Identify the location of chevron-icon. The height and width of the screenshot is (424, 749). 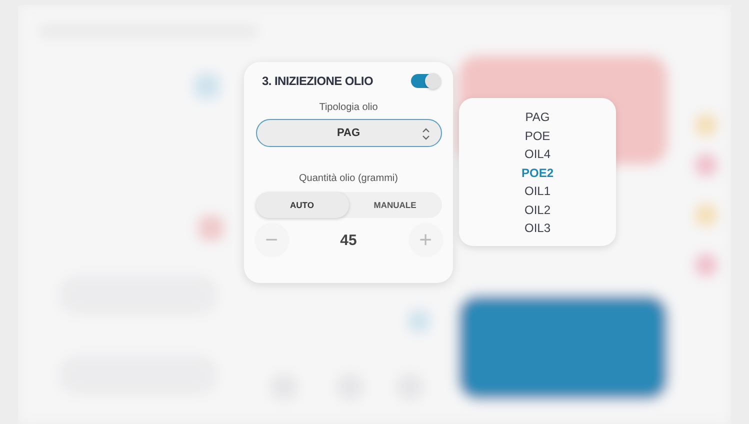
(425, 134).